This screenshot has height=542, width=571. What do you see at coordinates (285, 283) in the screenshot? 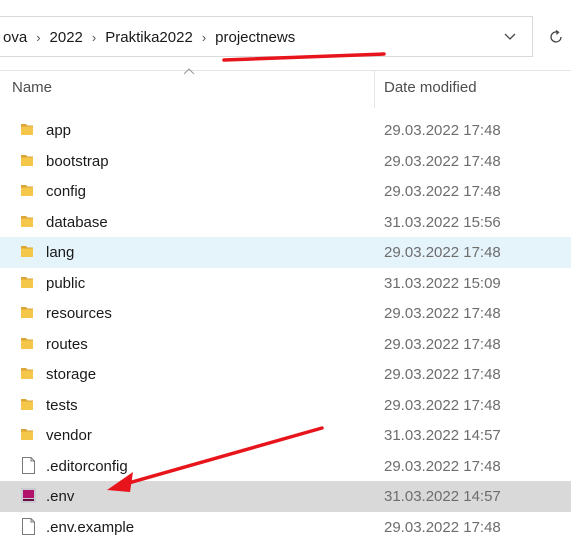
I see `file-row: public 31.03.2022 15:09` at bounding box center [285, 283].